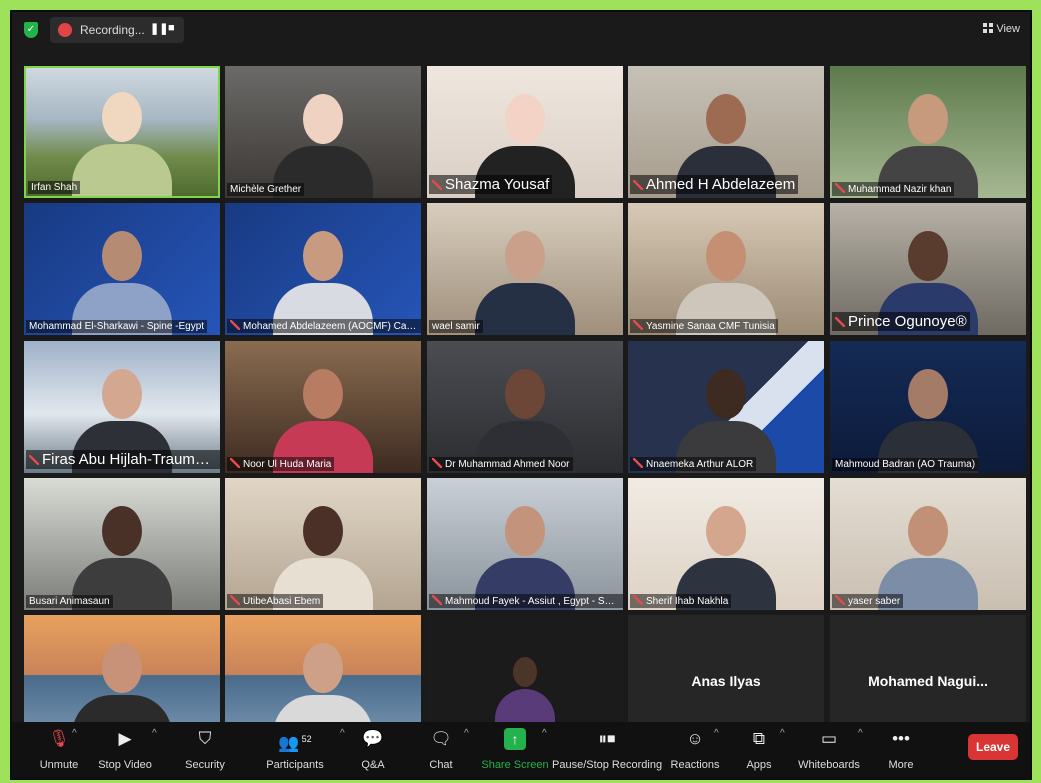  I want to click on participant-name: Nnaemeka Arthur ALOR, so click(700, 464).